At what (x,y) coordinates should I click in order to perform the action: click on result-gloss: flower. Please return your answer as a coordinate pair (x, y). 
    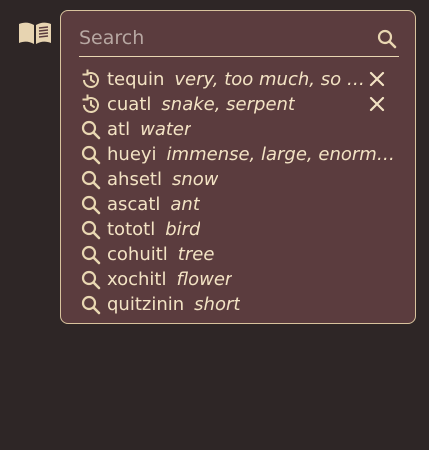
    Looking at the image, I should click on (204, 279).